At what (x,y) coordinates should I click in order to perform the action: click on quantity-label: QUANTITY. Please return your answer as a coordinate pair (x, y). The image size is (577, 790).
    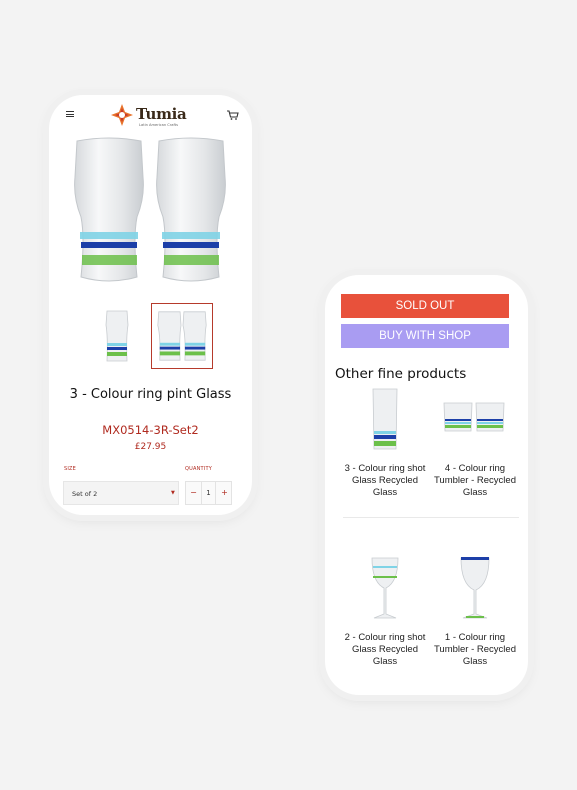
    Looking at the image, I should click on (198, 469).